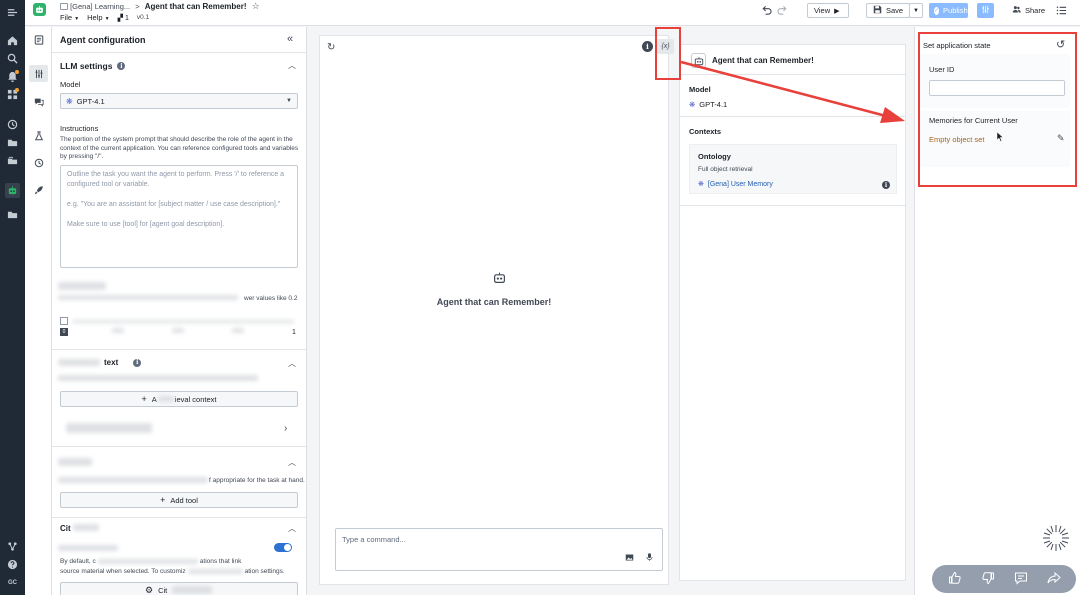 The image size is (1080, 595). Describe the element at coordinates (1021, 579) in the screenshot. I see `comment-icon` at that location.